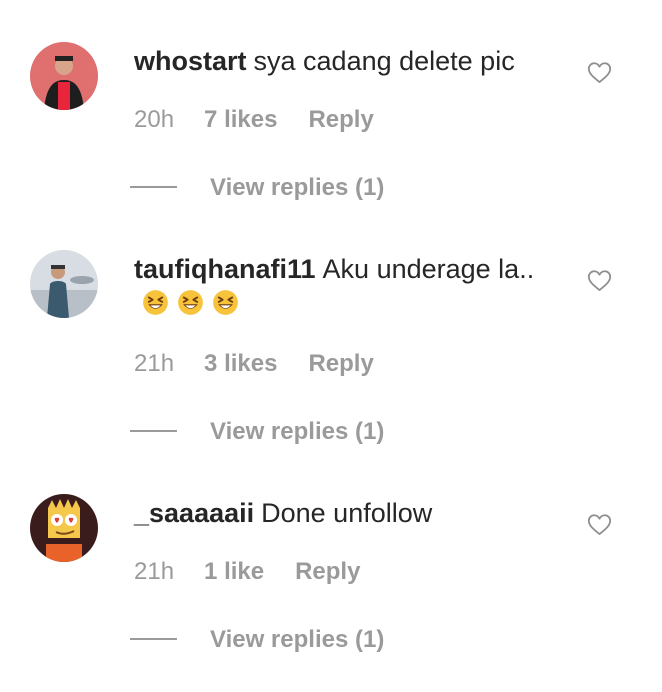 The width and height of the screenshot is (662, 692). What do you see at coordinates (347, 513) in the screenshot?
I see `comment-body: Done unfollow` at bounding box center [347, 513].